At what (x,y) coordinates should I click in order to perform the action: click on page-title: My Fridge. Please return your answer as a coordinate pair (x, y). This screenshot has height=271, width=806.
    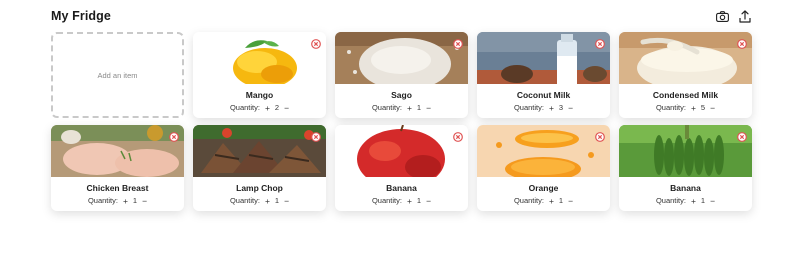
    Looking at the image, I should click on (81, 16).